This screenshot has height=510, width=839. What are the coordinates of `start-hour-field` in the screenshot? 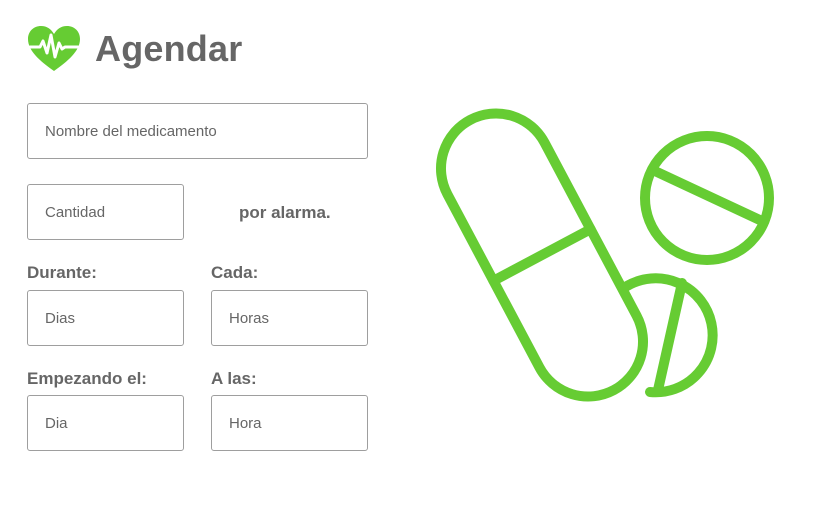 It's located at (289, 423).